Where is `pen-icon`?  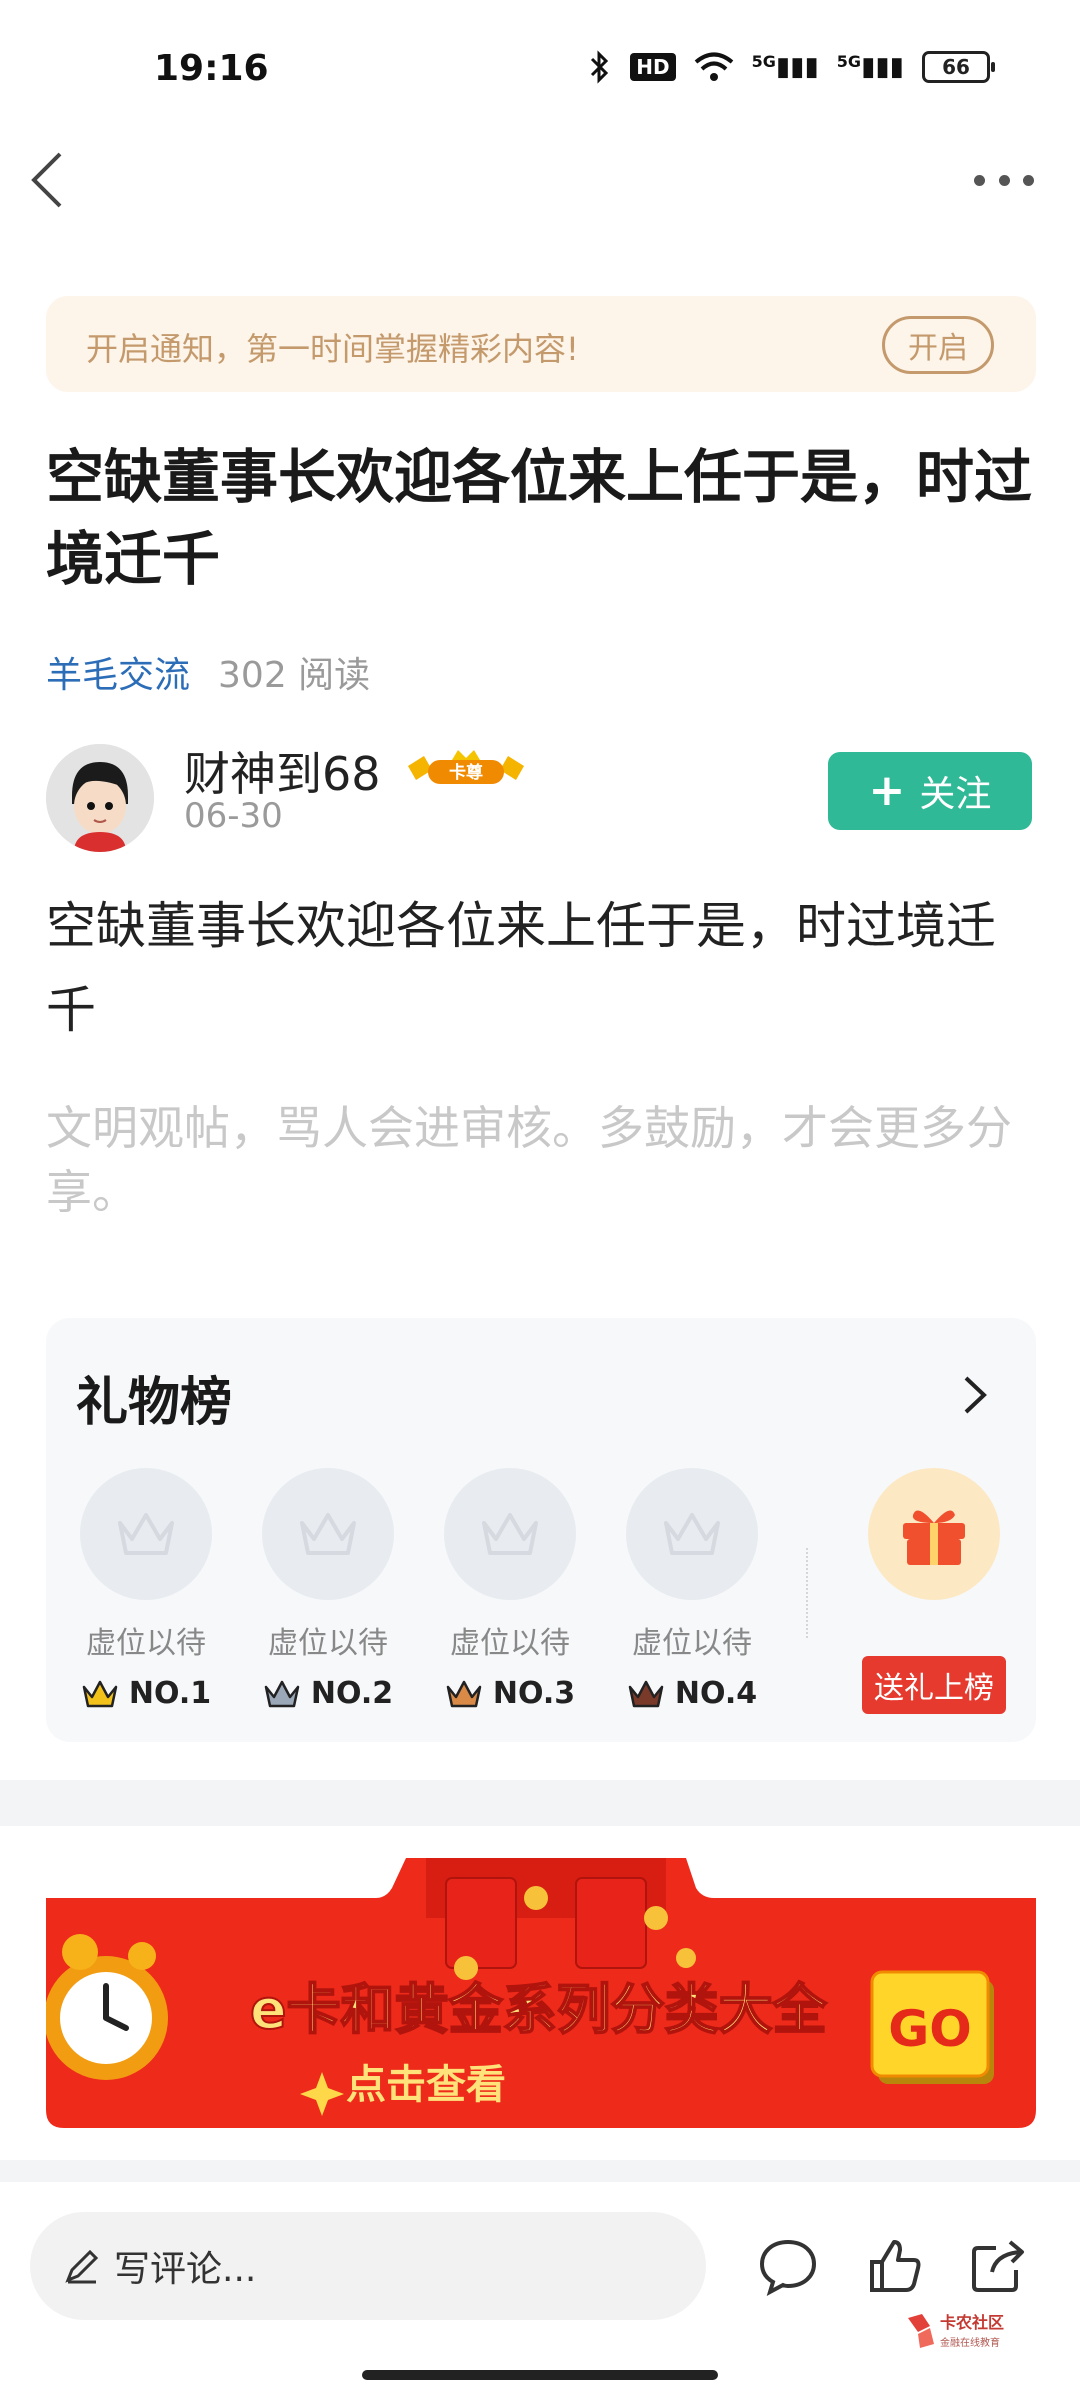 pen-icon is located at coordinates (82, 2266).